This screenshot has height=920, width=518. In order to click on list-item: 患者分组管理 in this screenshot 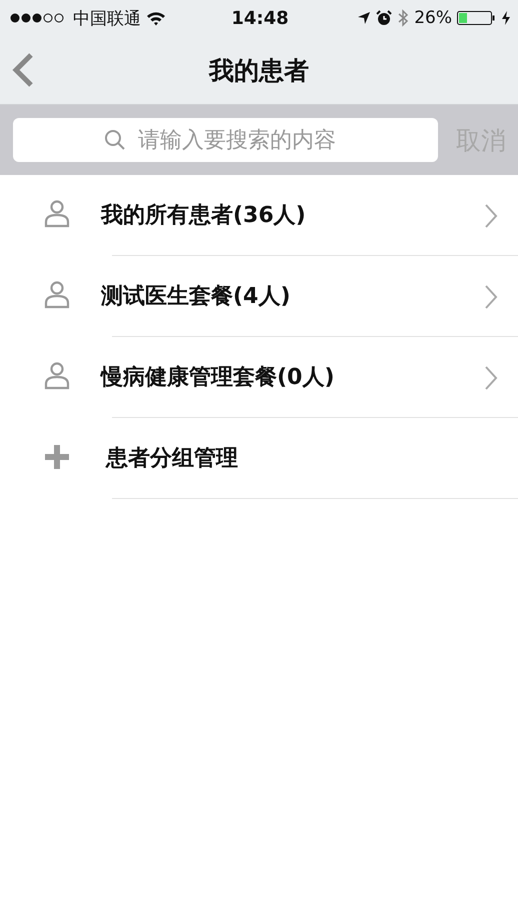, I will do `click(259, 458)`.